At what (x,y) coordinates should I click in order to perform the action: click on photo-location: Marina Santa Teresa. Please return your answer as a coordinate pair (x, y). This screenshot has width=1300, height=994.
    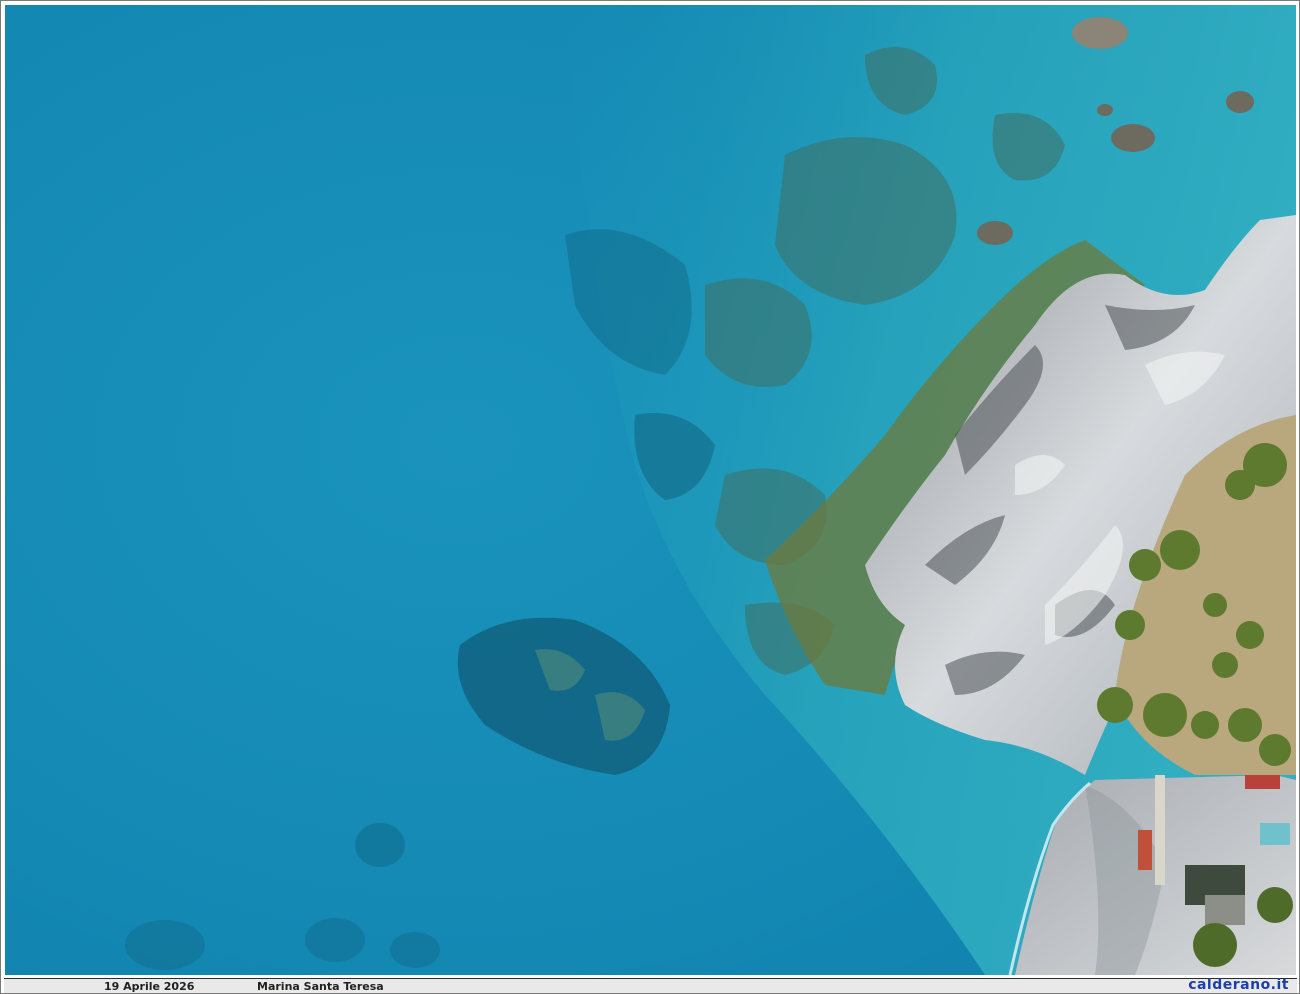
    Looking at the image, I should click on (320, 986).